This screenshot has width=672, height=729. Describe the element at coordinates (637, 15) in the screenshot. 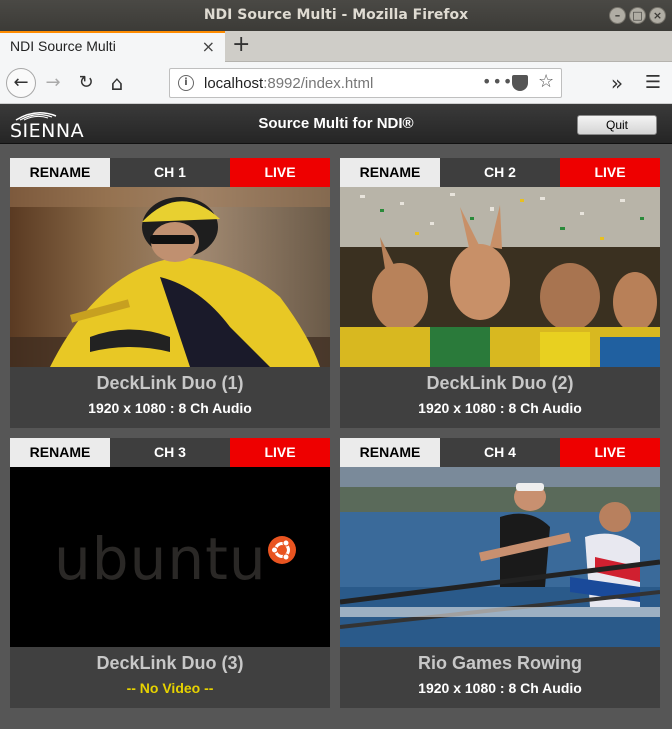

I see `window-maximize-button: □` at that location.